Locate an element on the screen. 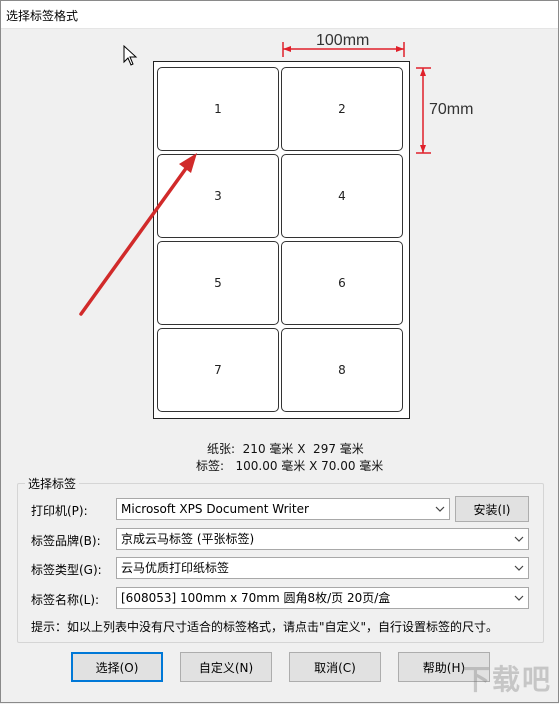  brand-label: 标签品牌(B): is located at coordinates (66, 541).